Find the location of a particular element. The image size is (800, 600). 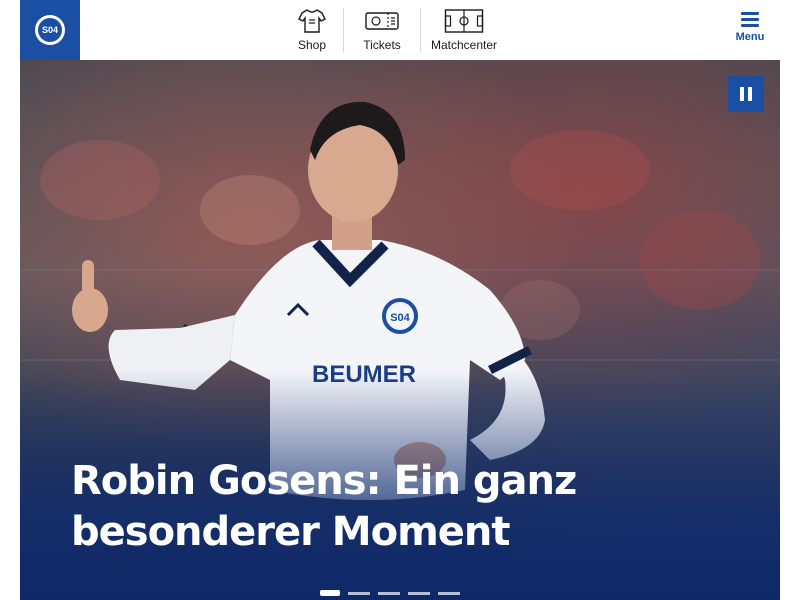

nav-tickets: Tickets is located at coordinates (382, 26).